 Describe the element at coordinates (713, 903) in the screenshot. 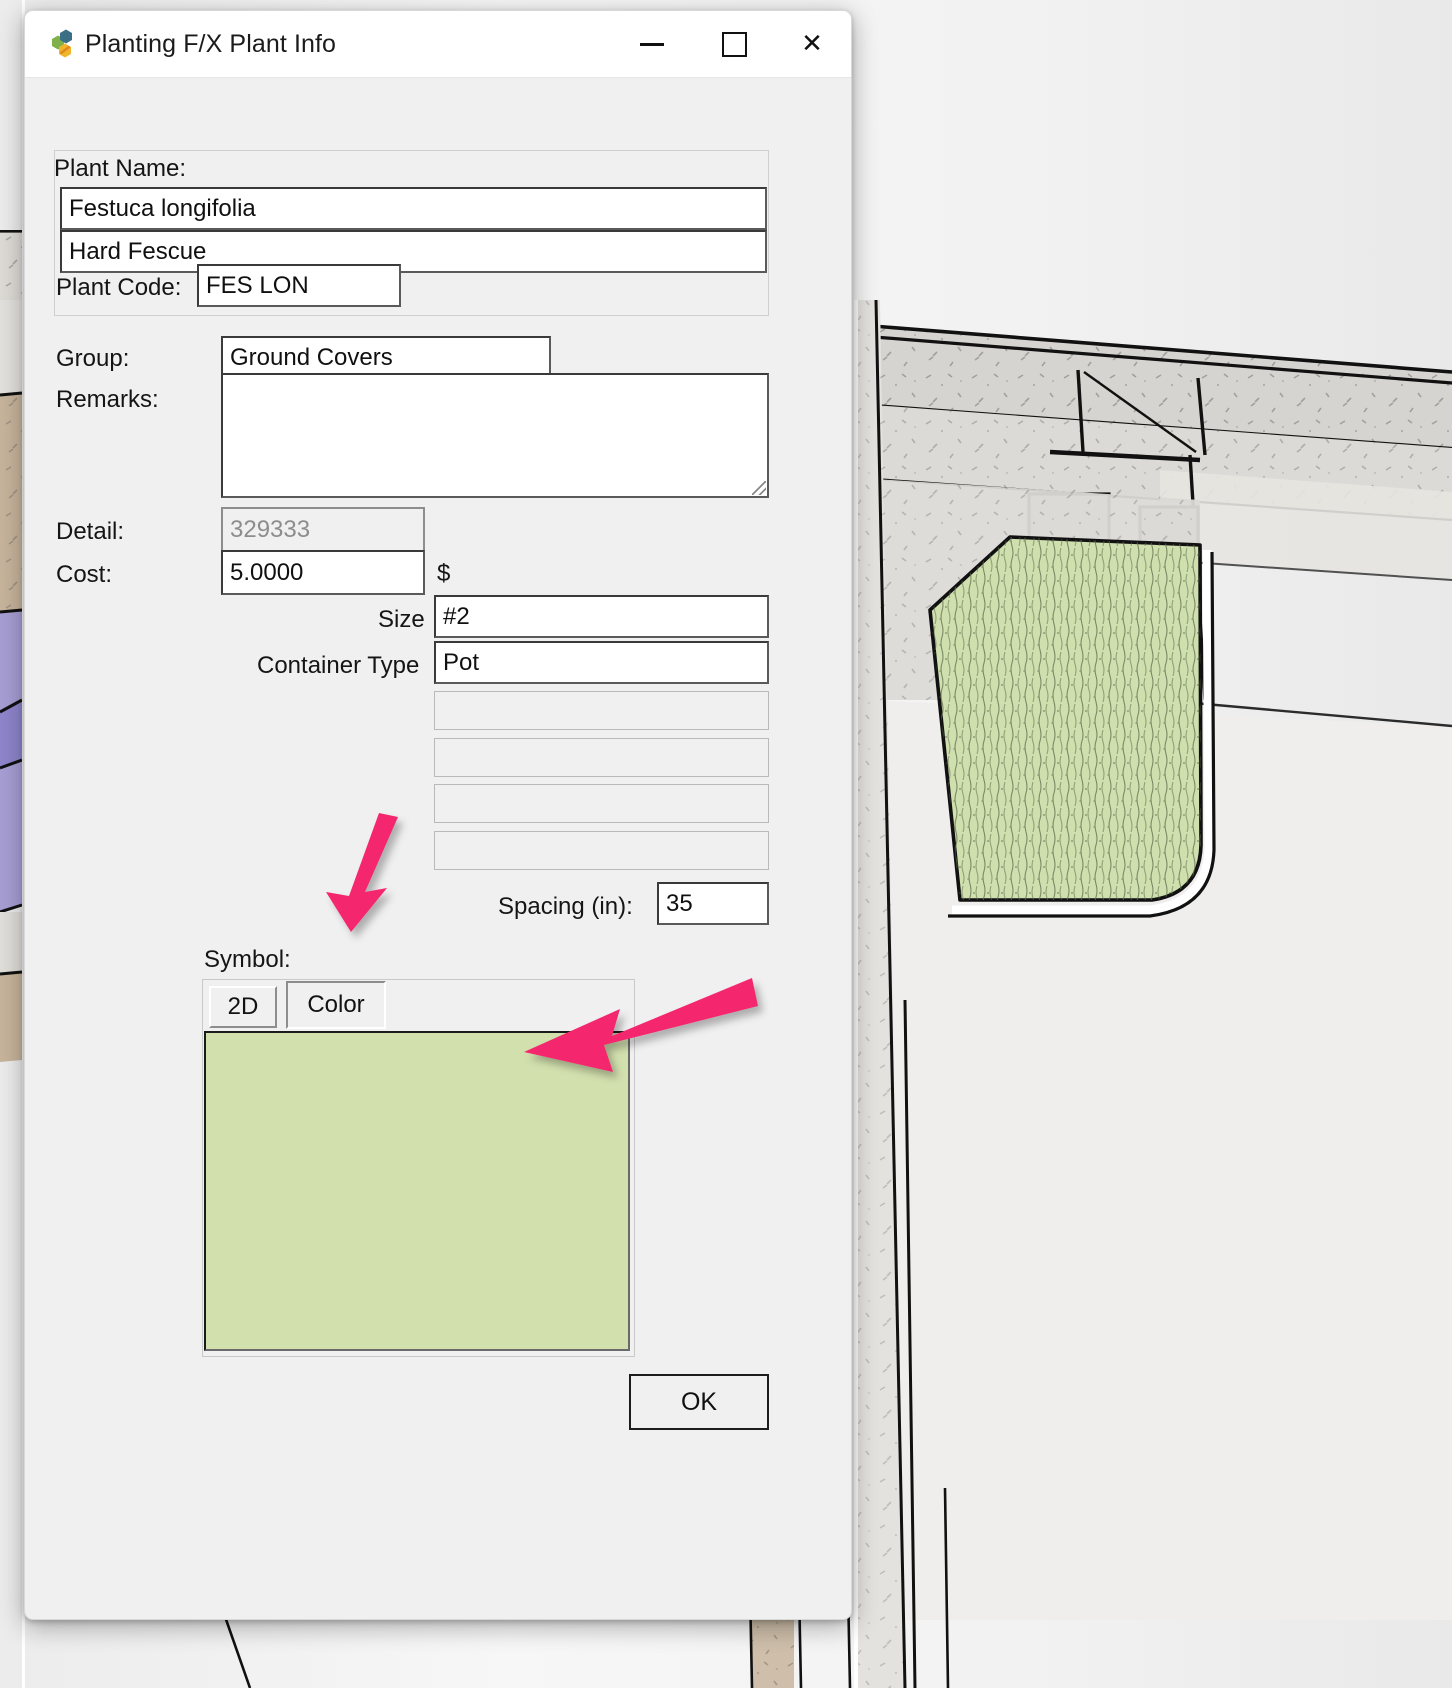

I see `spacing-input: 35` at that location.